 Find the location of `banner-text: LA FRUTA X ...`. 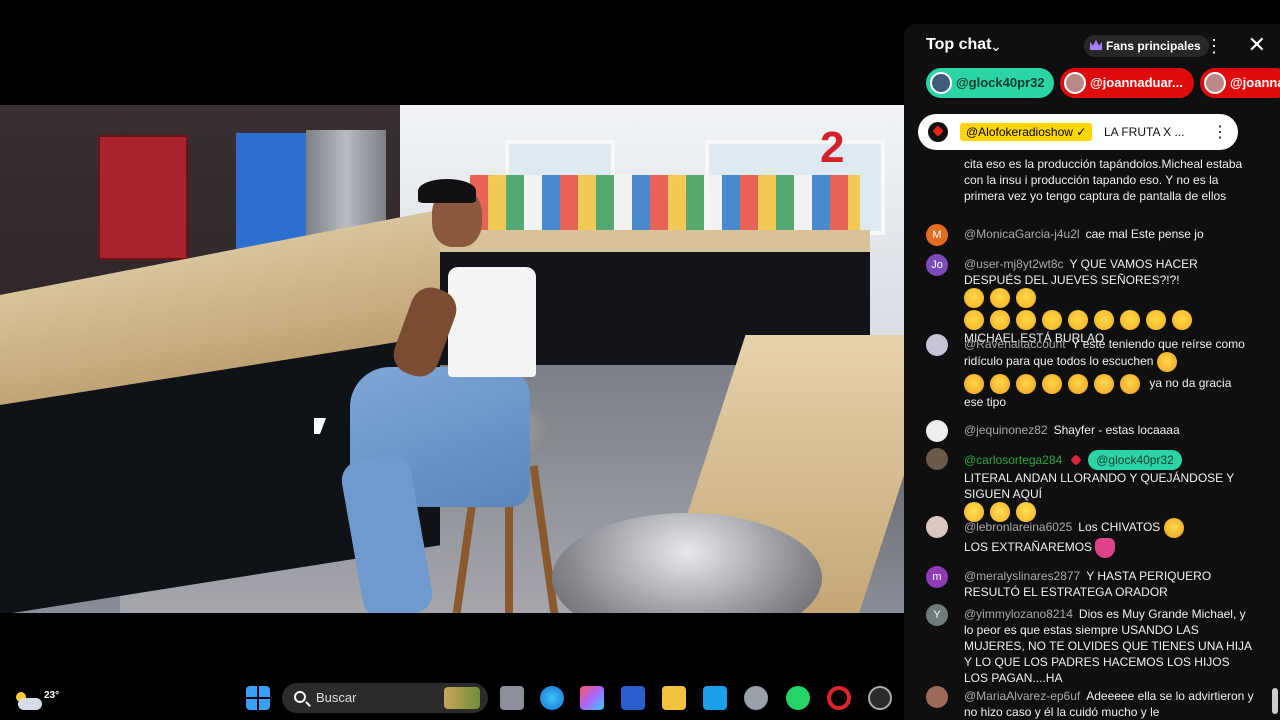

banner-text: LA FRUTA X ... is located at coordinates (1144, 132).